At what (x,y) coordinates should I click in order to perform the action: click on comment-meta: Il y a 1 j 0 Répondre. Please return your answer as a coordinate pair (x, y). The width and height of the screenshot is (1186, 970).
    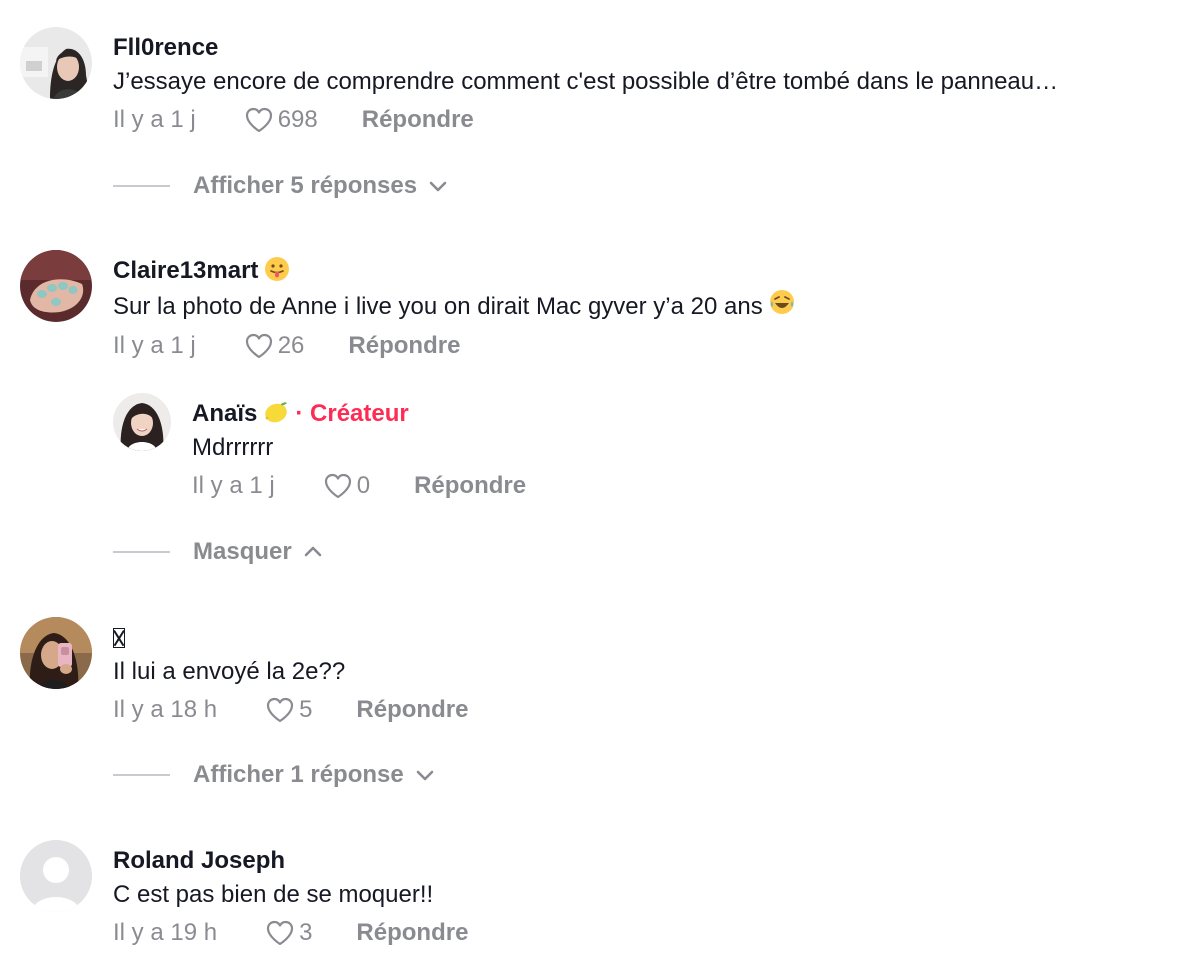
    Looking at the image, I should click on (359, 486).